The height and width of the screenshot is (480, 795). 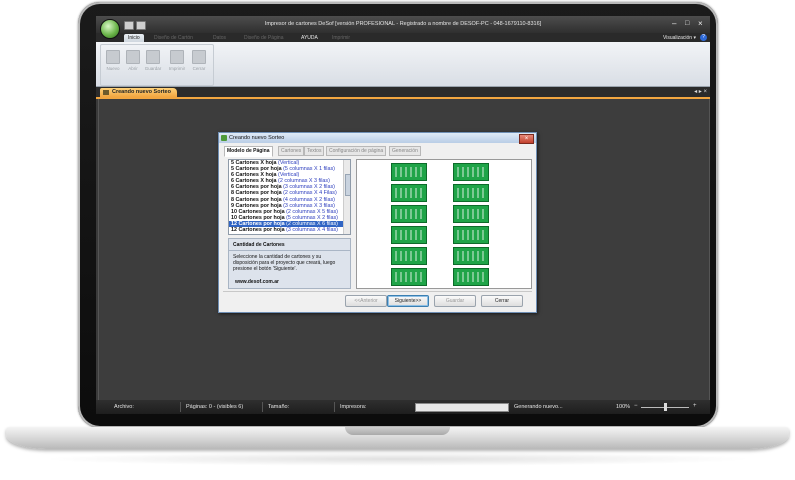 What do you see at coordinates (310, 193) in the screenshot?
I see `list-item-detail: (2 columnas X 4 Filas)` at bounding box center [310, 193].